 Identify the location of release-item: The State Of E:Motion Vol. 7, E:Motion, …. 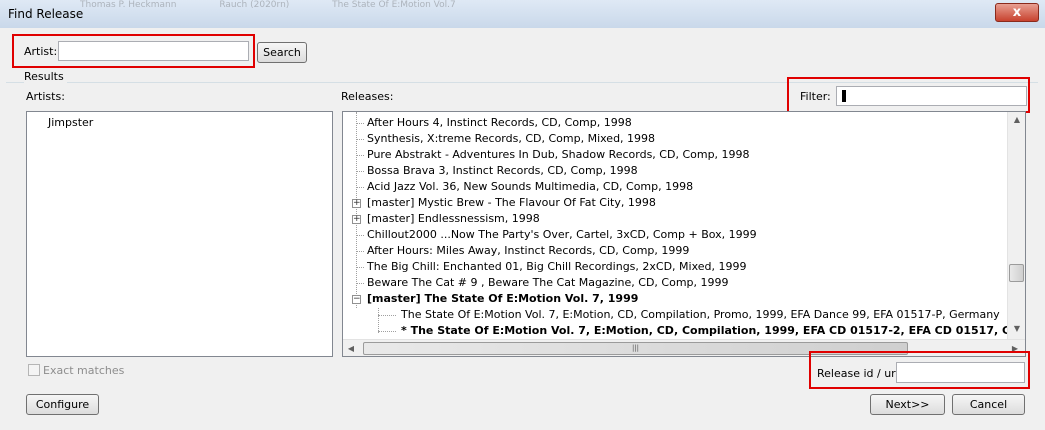
(700, 315).